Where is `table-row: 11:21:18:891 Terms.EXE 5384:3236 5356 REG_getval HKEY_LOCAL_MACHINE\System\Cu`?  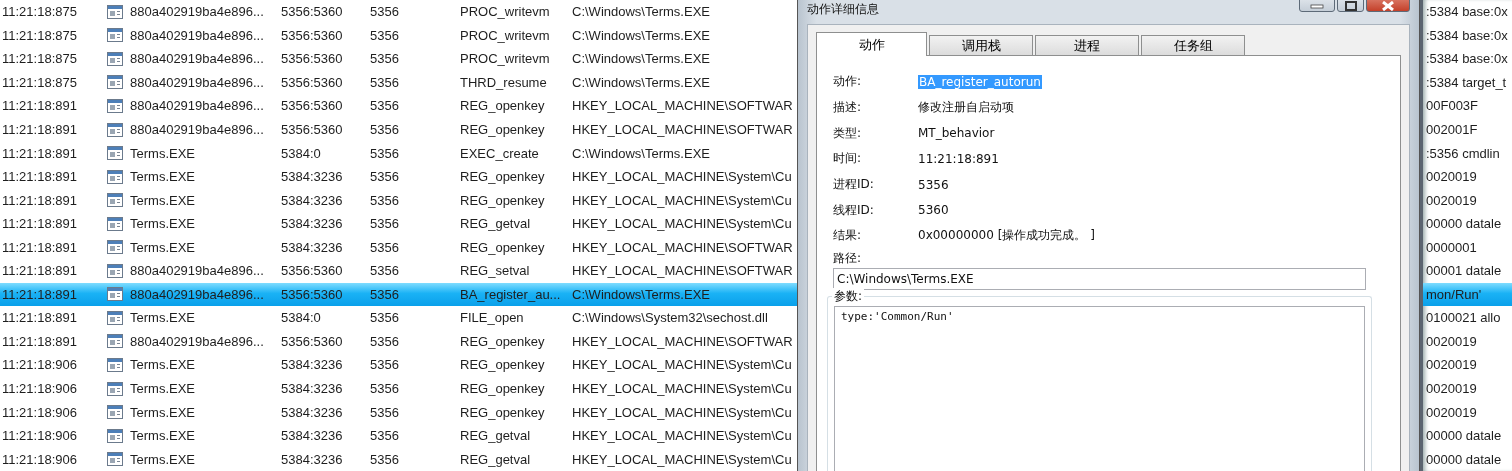
table-row: 11:21:18:891 Terms.EXE 5384:3236 5356 REG_getval HKEY_LOCAL_MACHINE\System\Cu is located at coordinates (398, 223).